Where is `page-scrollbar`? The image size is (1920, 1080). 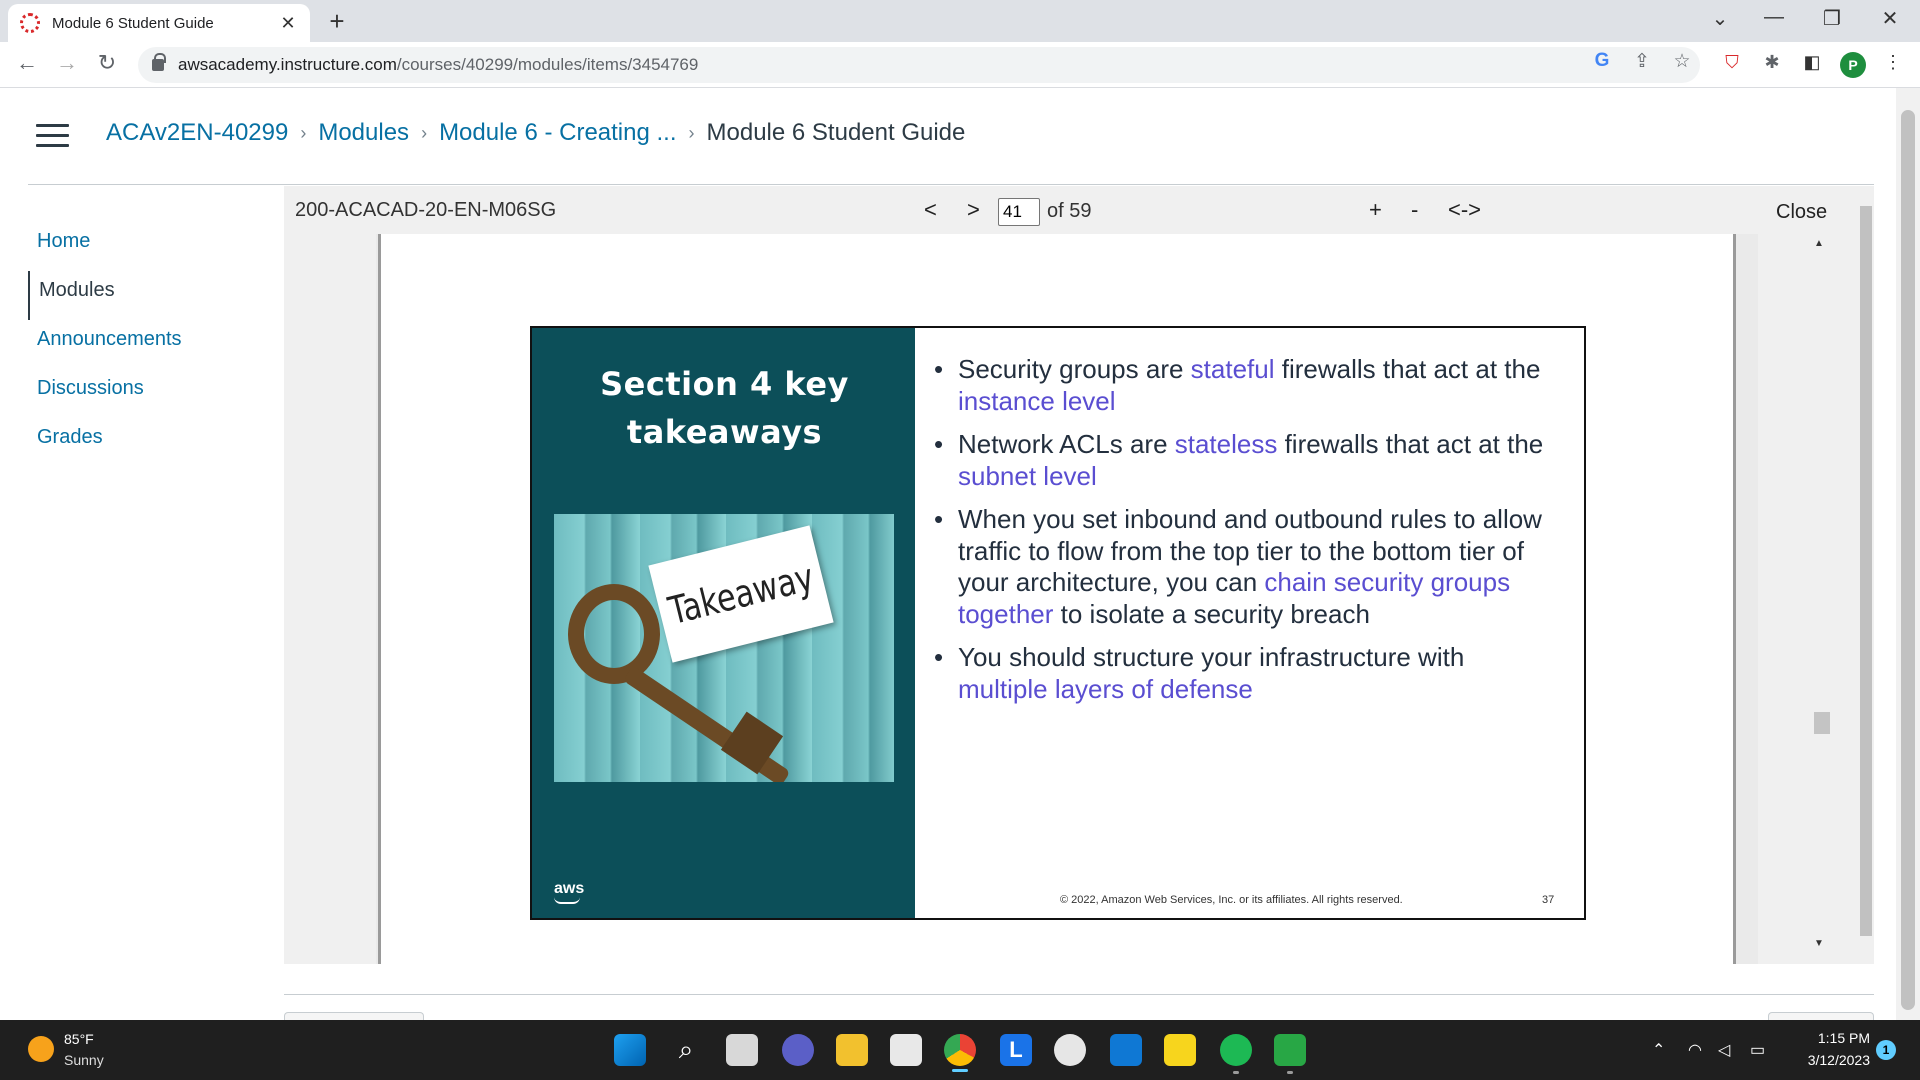 page-scrollbar is located at coordinates (1908, 554).